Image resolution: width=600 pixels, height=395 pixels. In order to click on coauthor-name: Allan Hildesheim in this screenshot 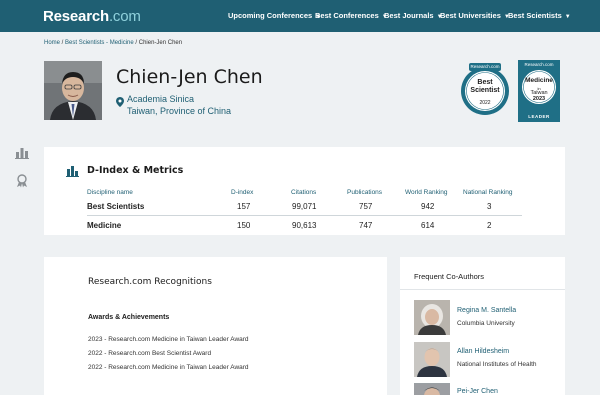, I will do `click(483, 351)`.